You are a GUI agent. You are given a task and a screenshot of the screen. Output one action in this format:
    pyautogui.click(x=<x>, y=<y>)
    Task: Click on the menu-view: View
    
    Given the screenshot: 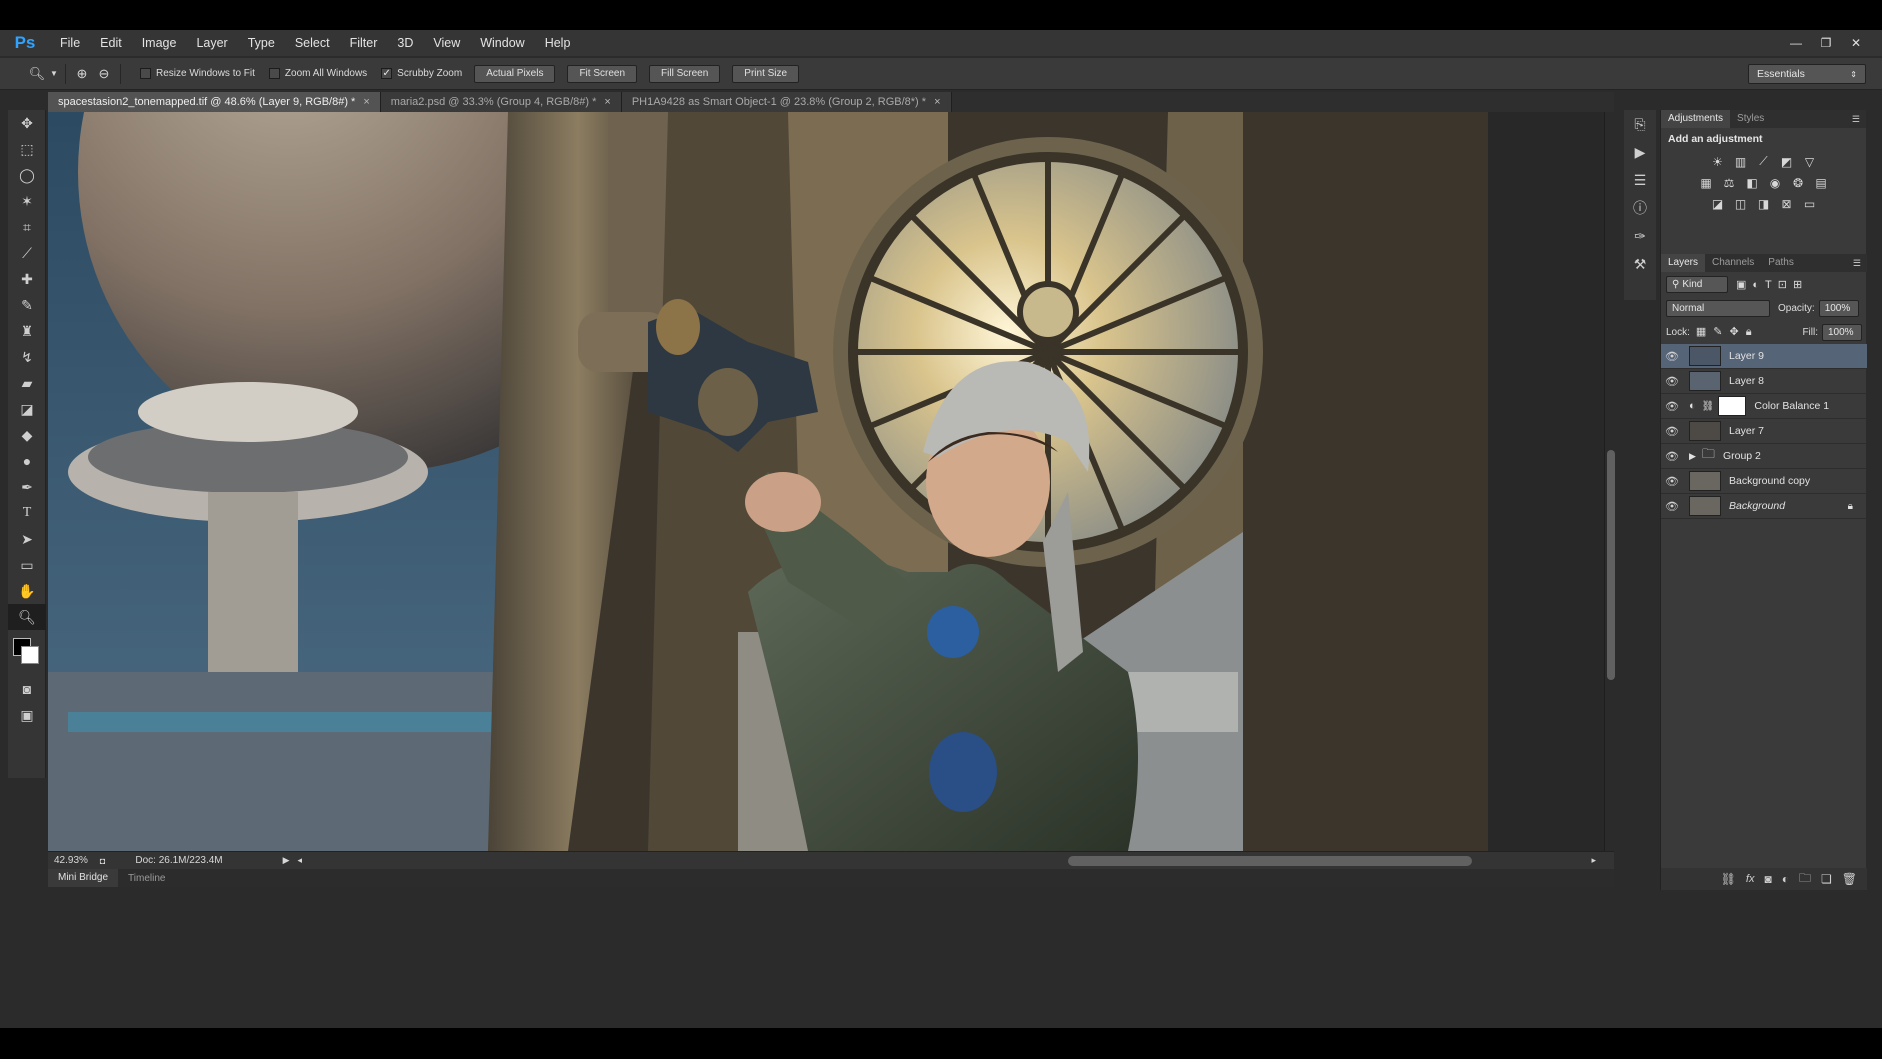 What is the action you would take?
    pyautogui.click(x=446, y=43)
    